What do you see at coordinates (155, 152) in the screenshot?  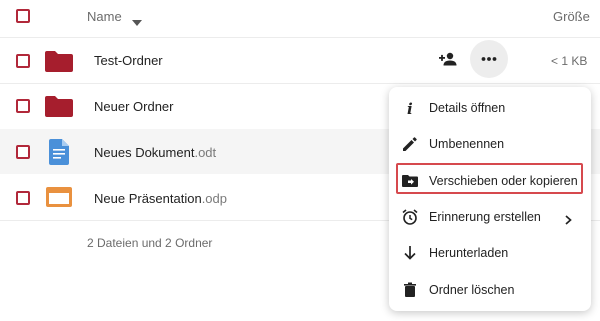 I see `file-name: Neues Dokument.odt` at bounding box center [155, 152].